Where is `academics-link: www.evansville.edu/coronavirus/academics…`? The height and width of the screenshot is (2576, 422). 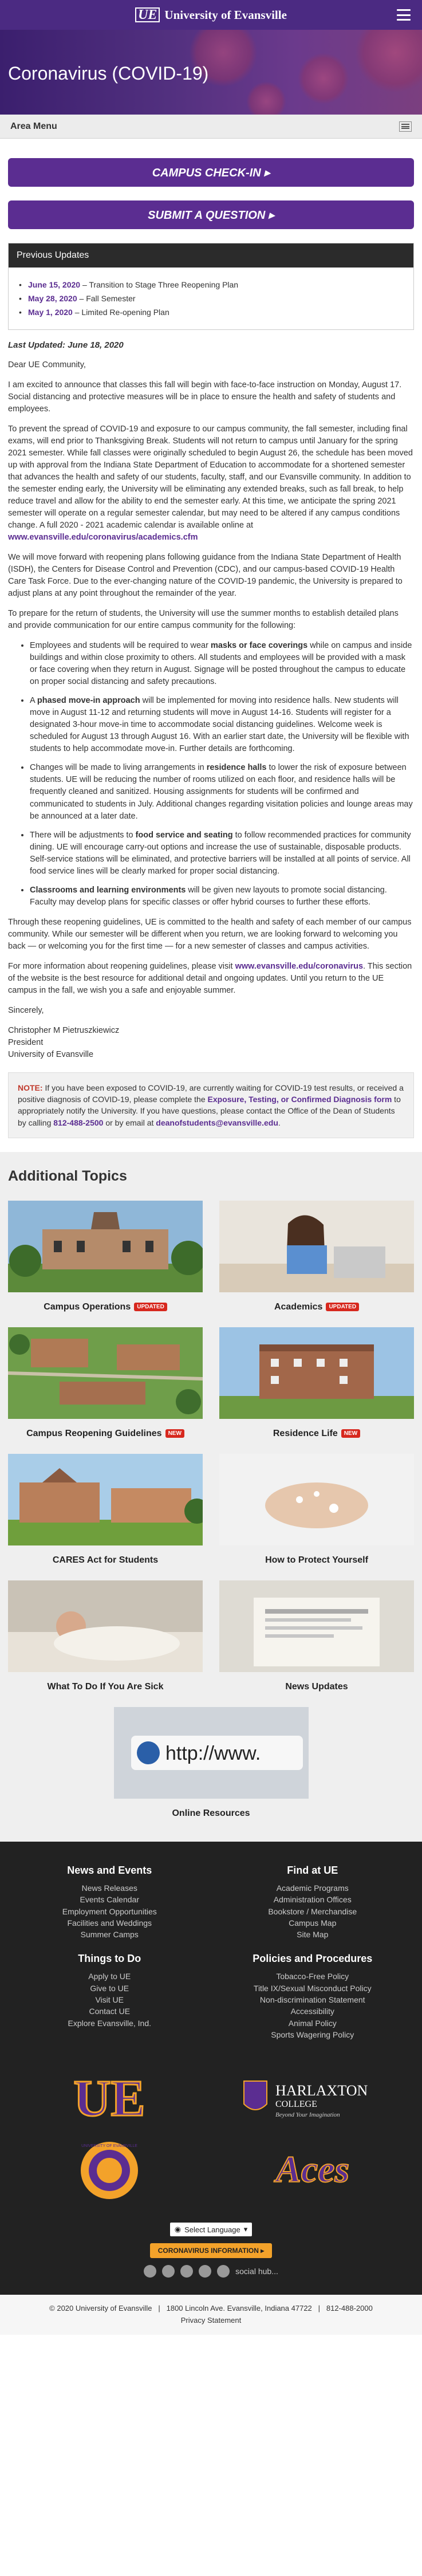
academics-link: www.evansville.edu/coronavirus/academics… is located at coordinates (103, 537).